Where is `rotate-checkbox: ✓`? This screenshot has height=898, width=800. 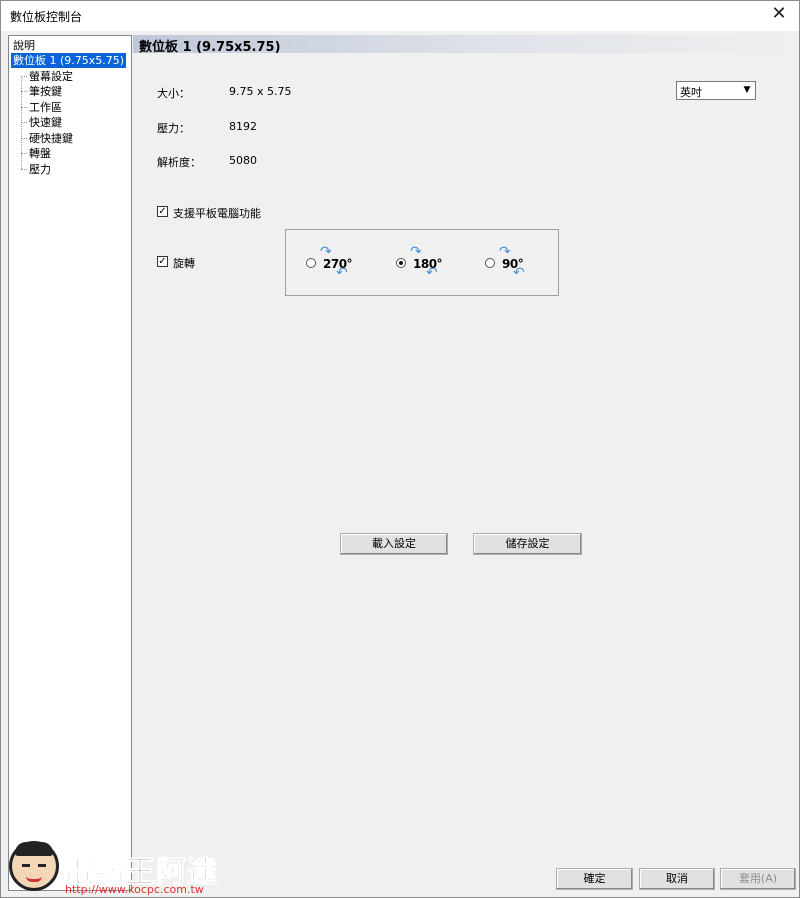
rotate-checkbox: ✓ is located at coordinates (162, 261).